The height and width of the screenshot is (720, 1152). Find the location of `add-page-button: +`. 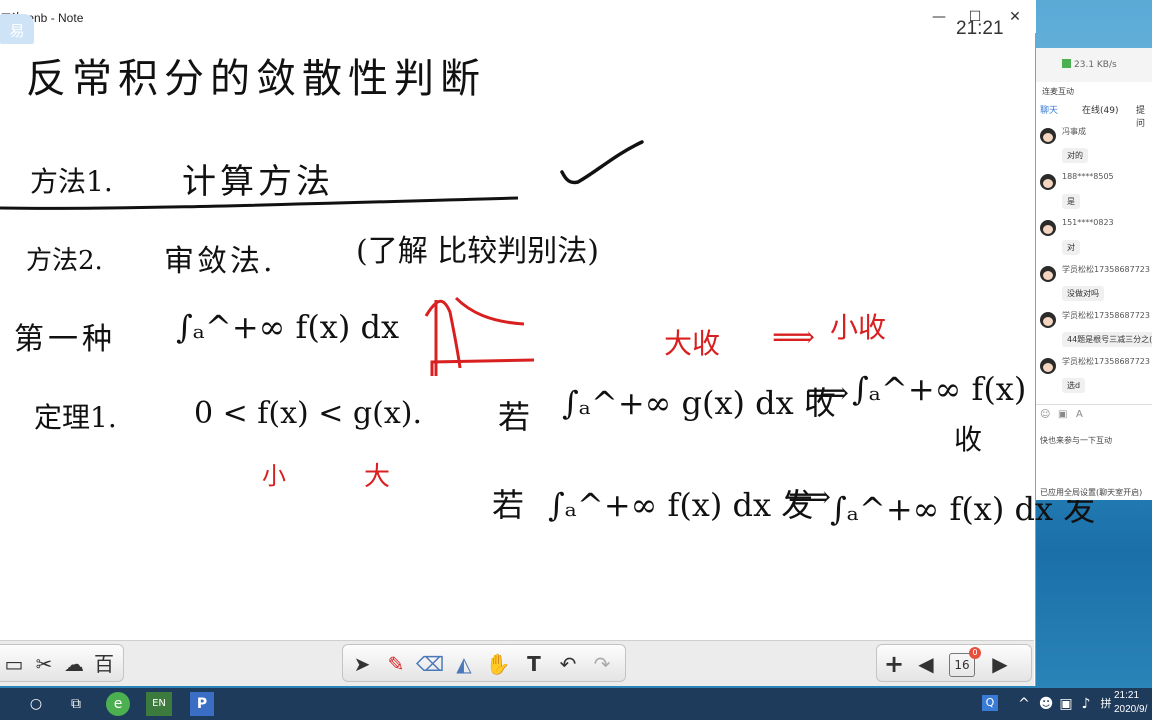

add-page-button: + is located at coordinates (894, 664).